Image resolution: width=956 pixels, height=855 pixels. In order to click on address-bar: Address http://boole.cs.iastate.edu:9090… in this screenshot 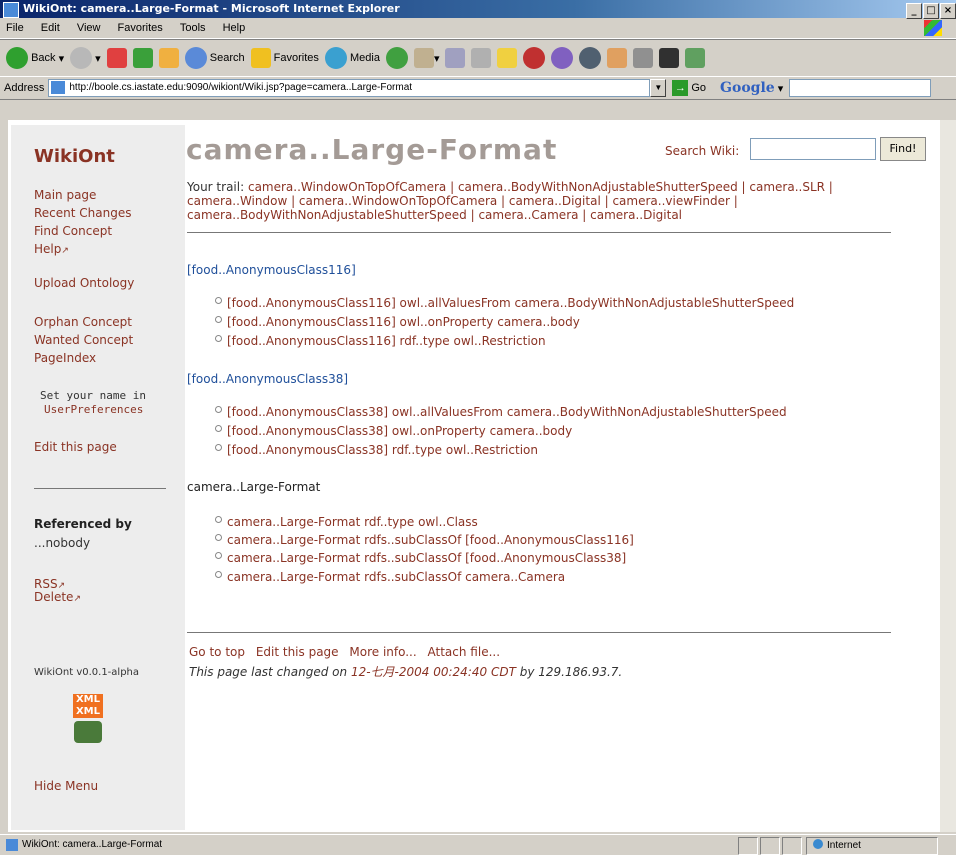, I will do `click(478, 88)`.